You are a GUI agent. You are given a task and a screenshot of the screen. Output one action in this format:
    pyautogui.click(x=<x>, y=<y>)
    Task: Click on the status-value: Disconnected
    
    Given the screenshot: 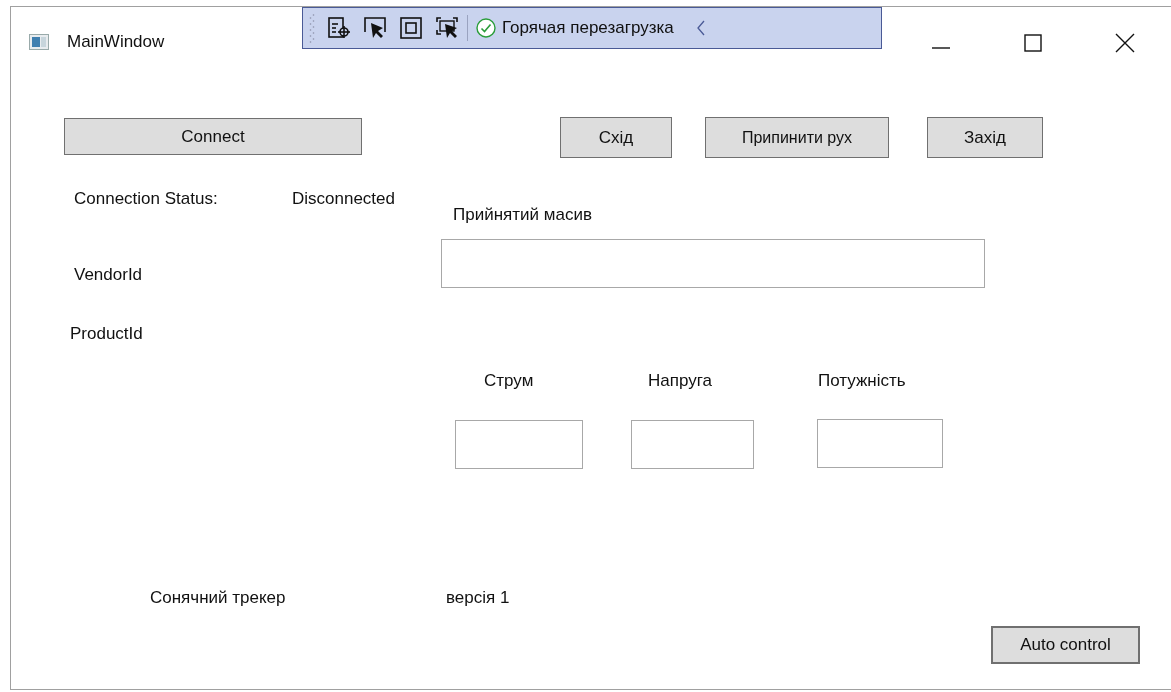 What is the action you would take?
    pyautogui.click(x=343, y=199)
    